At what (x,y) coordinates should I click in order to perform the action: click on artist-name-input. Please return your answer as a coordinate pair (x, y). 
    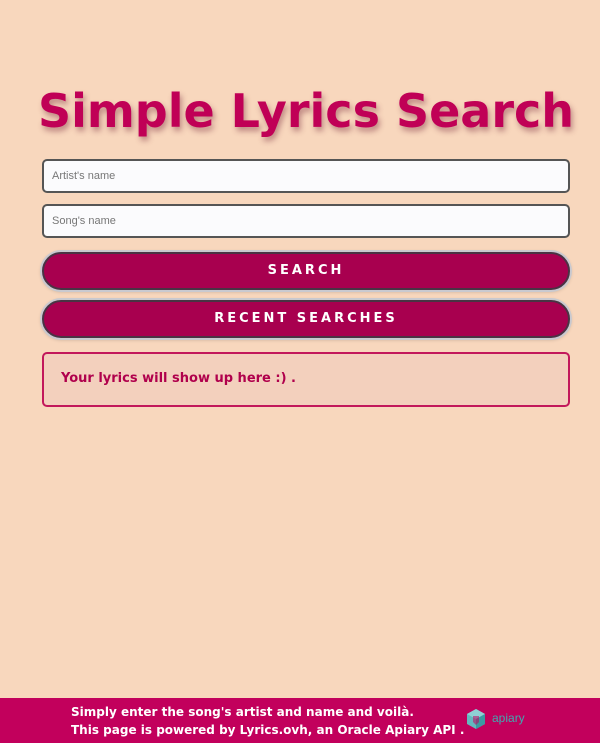
    Looking at the image, I should click on (306, 176).